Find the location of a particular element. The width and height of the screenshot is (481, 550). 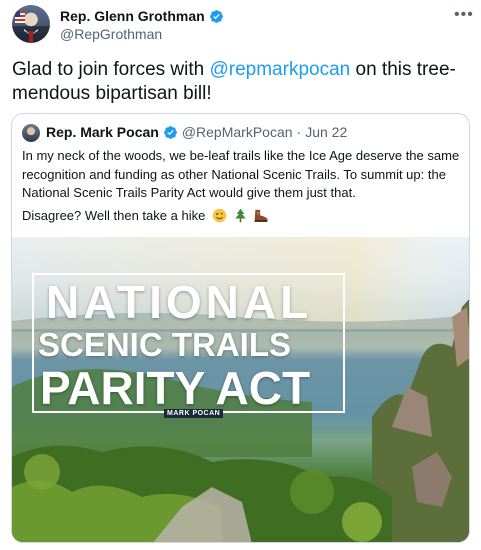

more-options-icon: ••• is located at coordinates (464, 15).